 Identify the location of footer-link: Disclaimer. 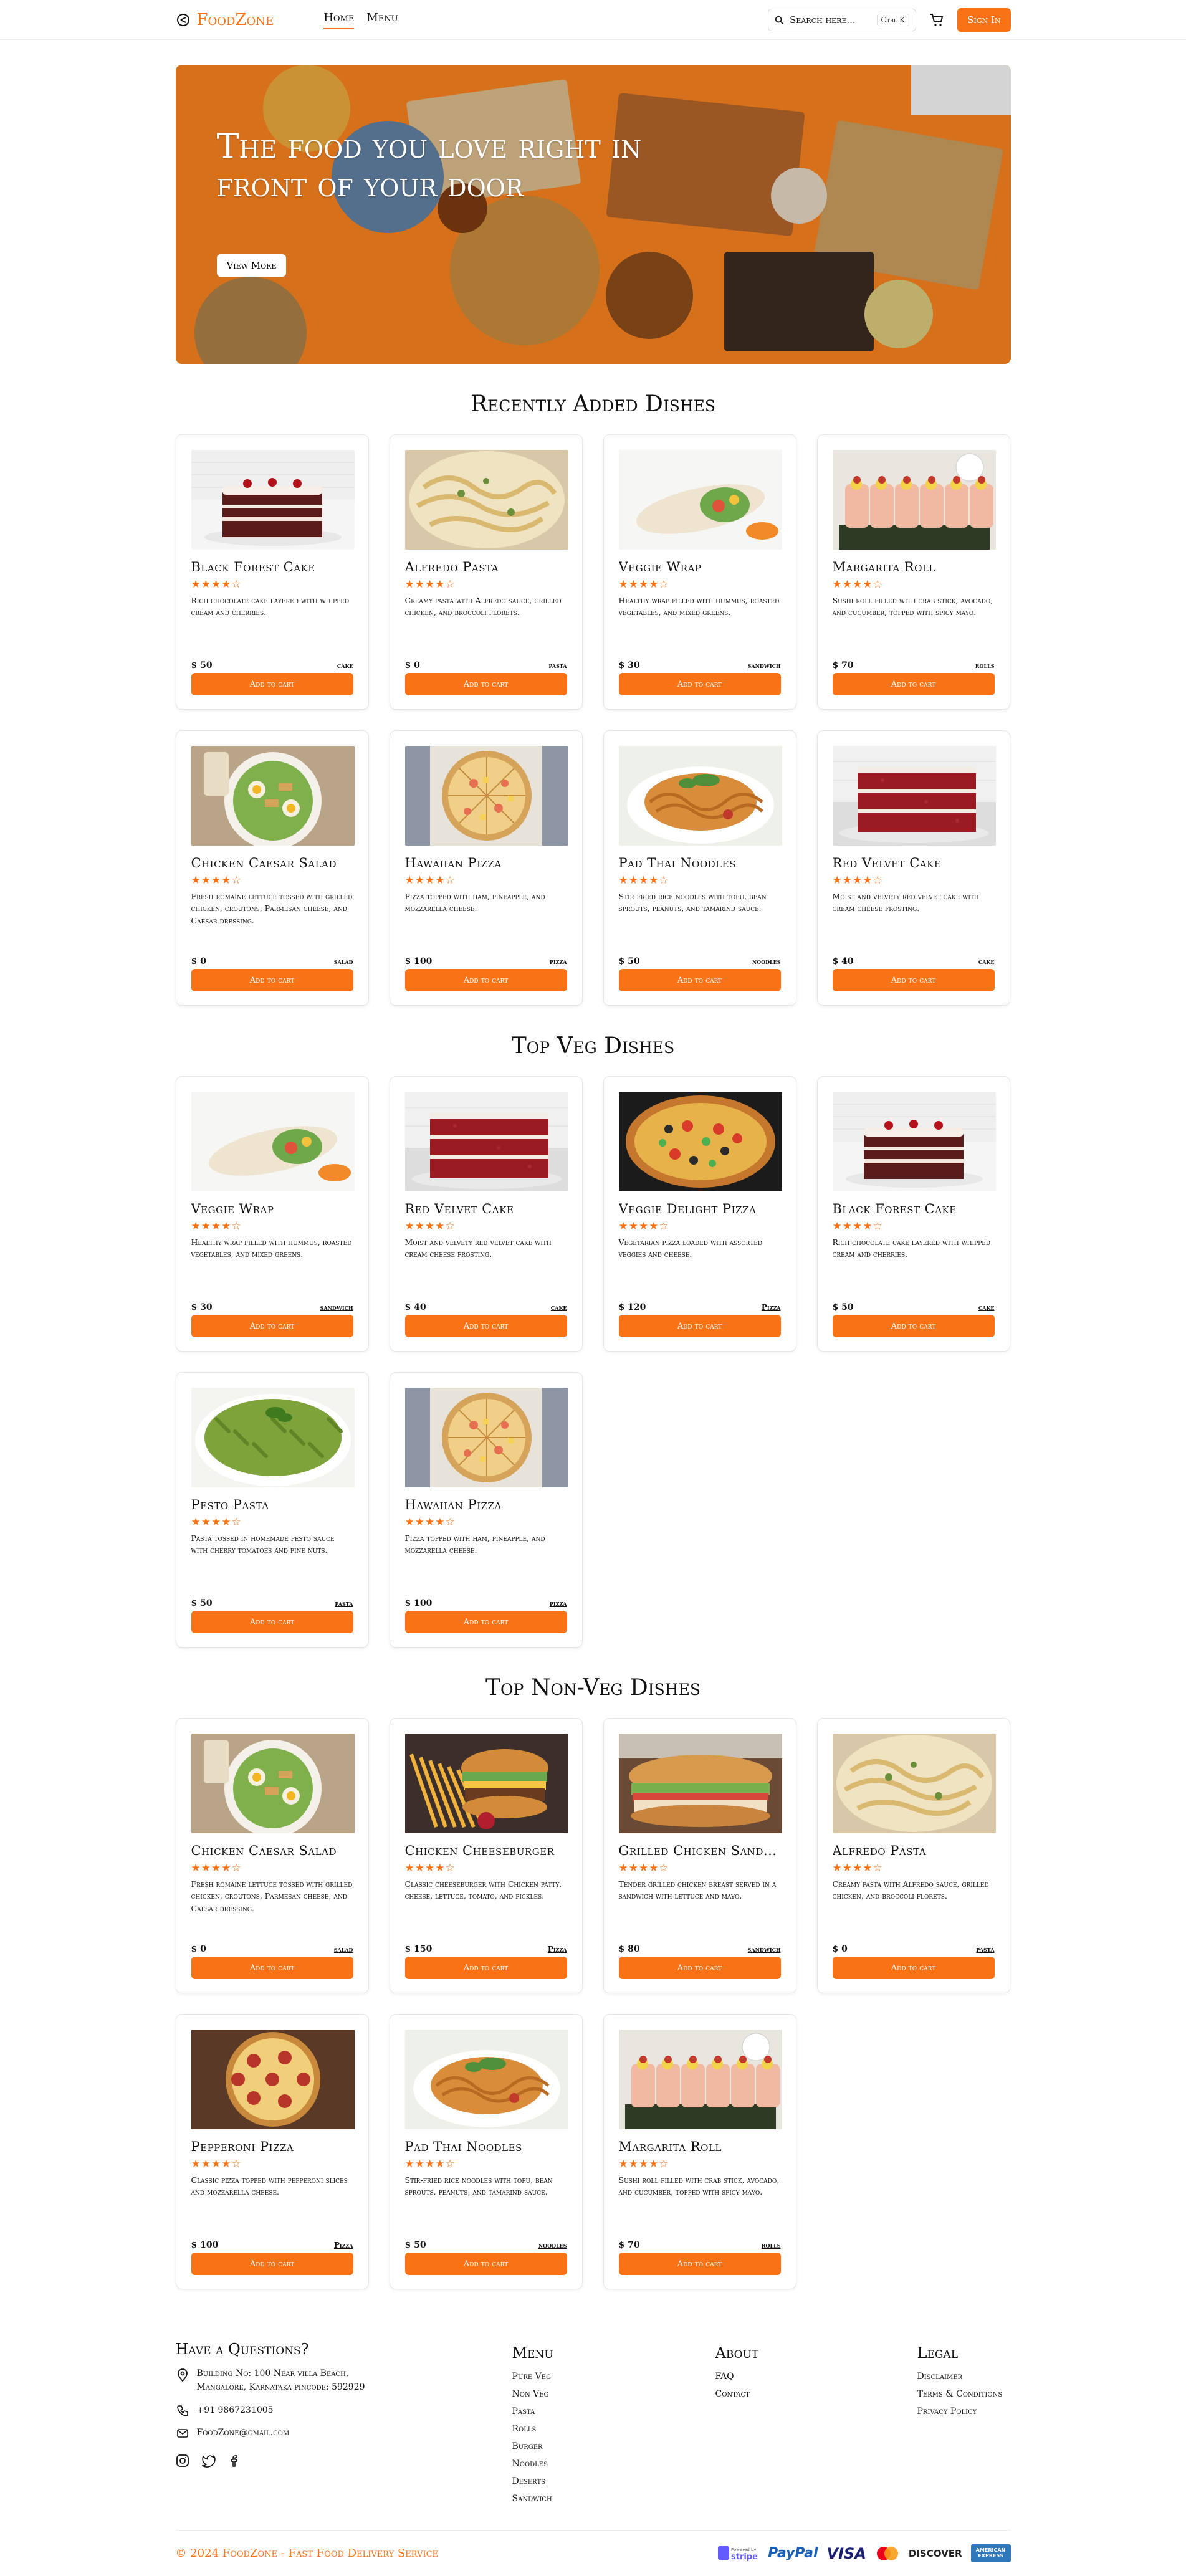
(960, 2376).